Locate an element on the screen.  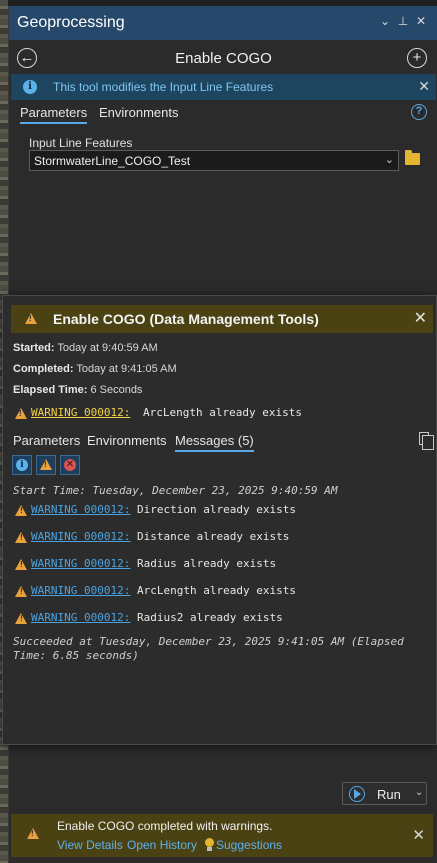
message-text: Direction already exists is located at coordinates (216, 509).